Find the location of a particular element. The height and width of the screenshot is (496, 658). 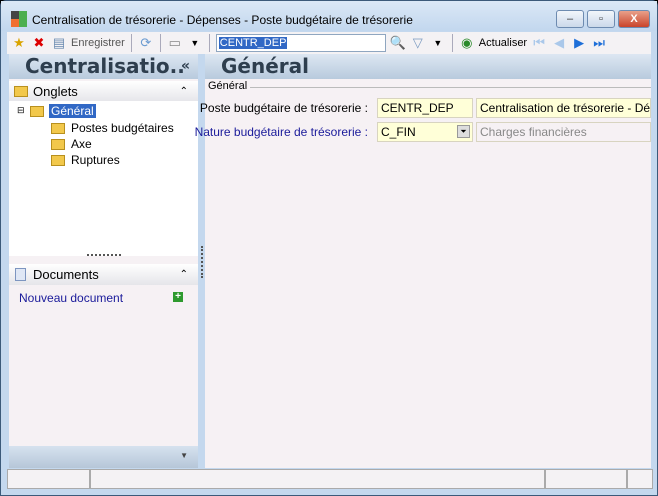

next-icon: ▶ is located at coordinates (579, 43).